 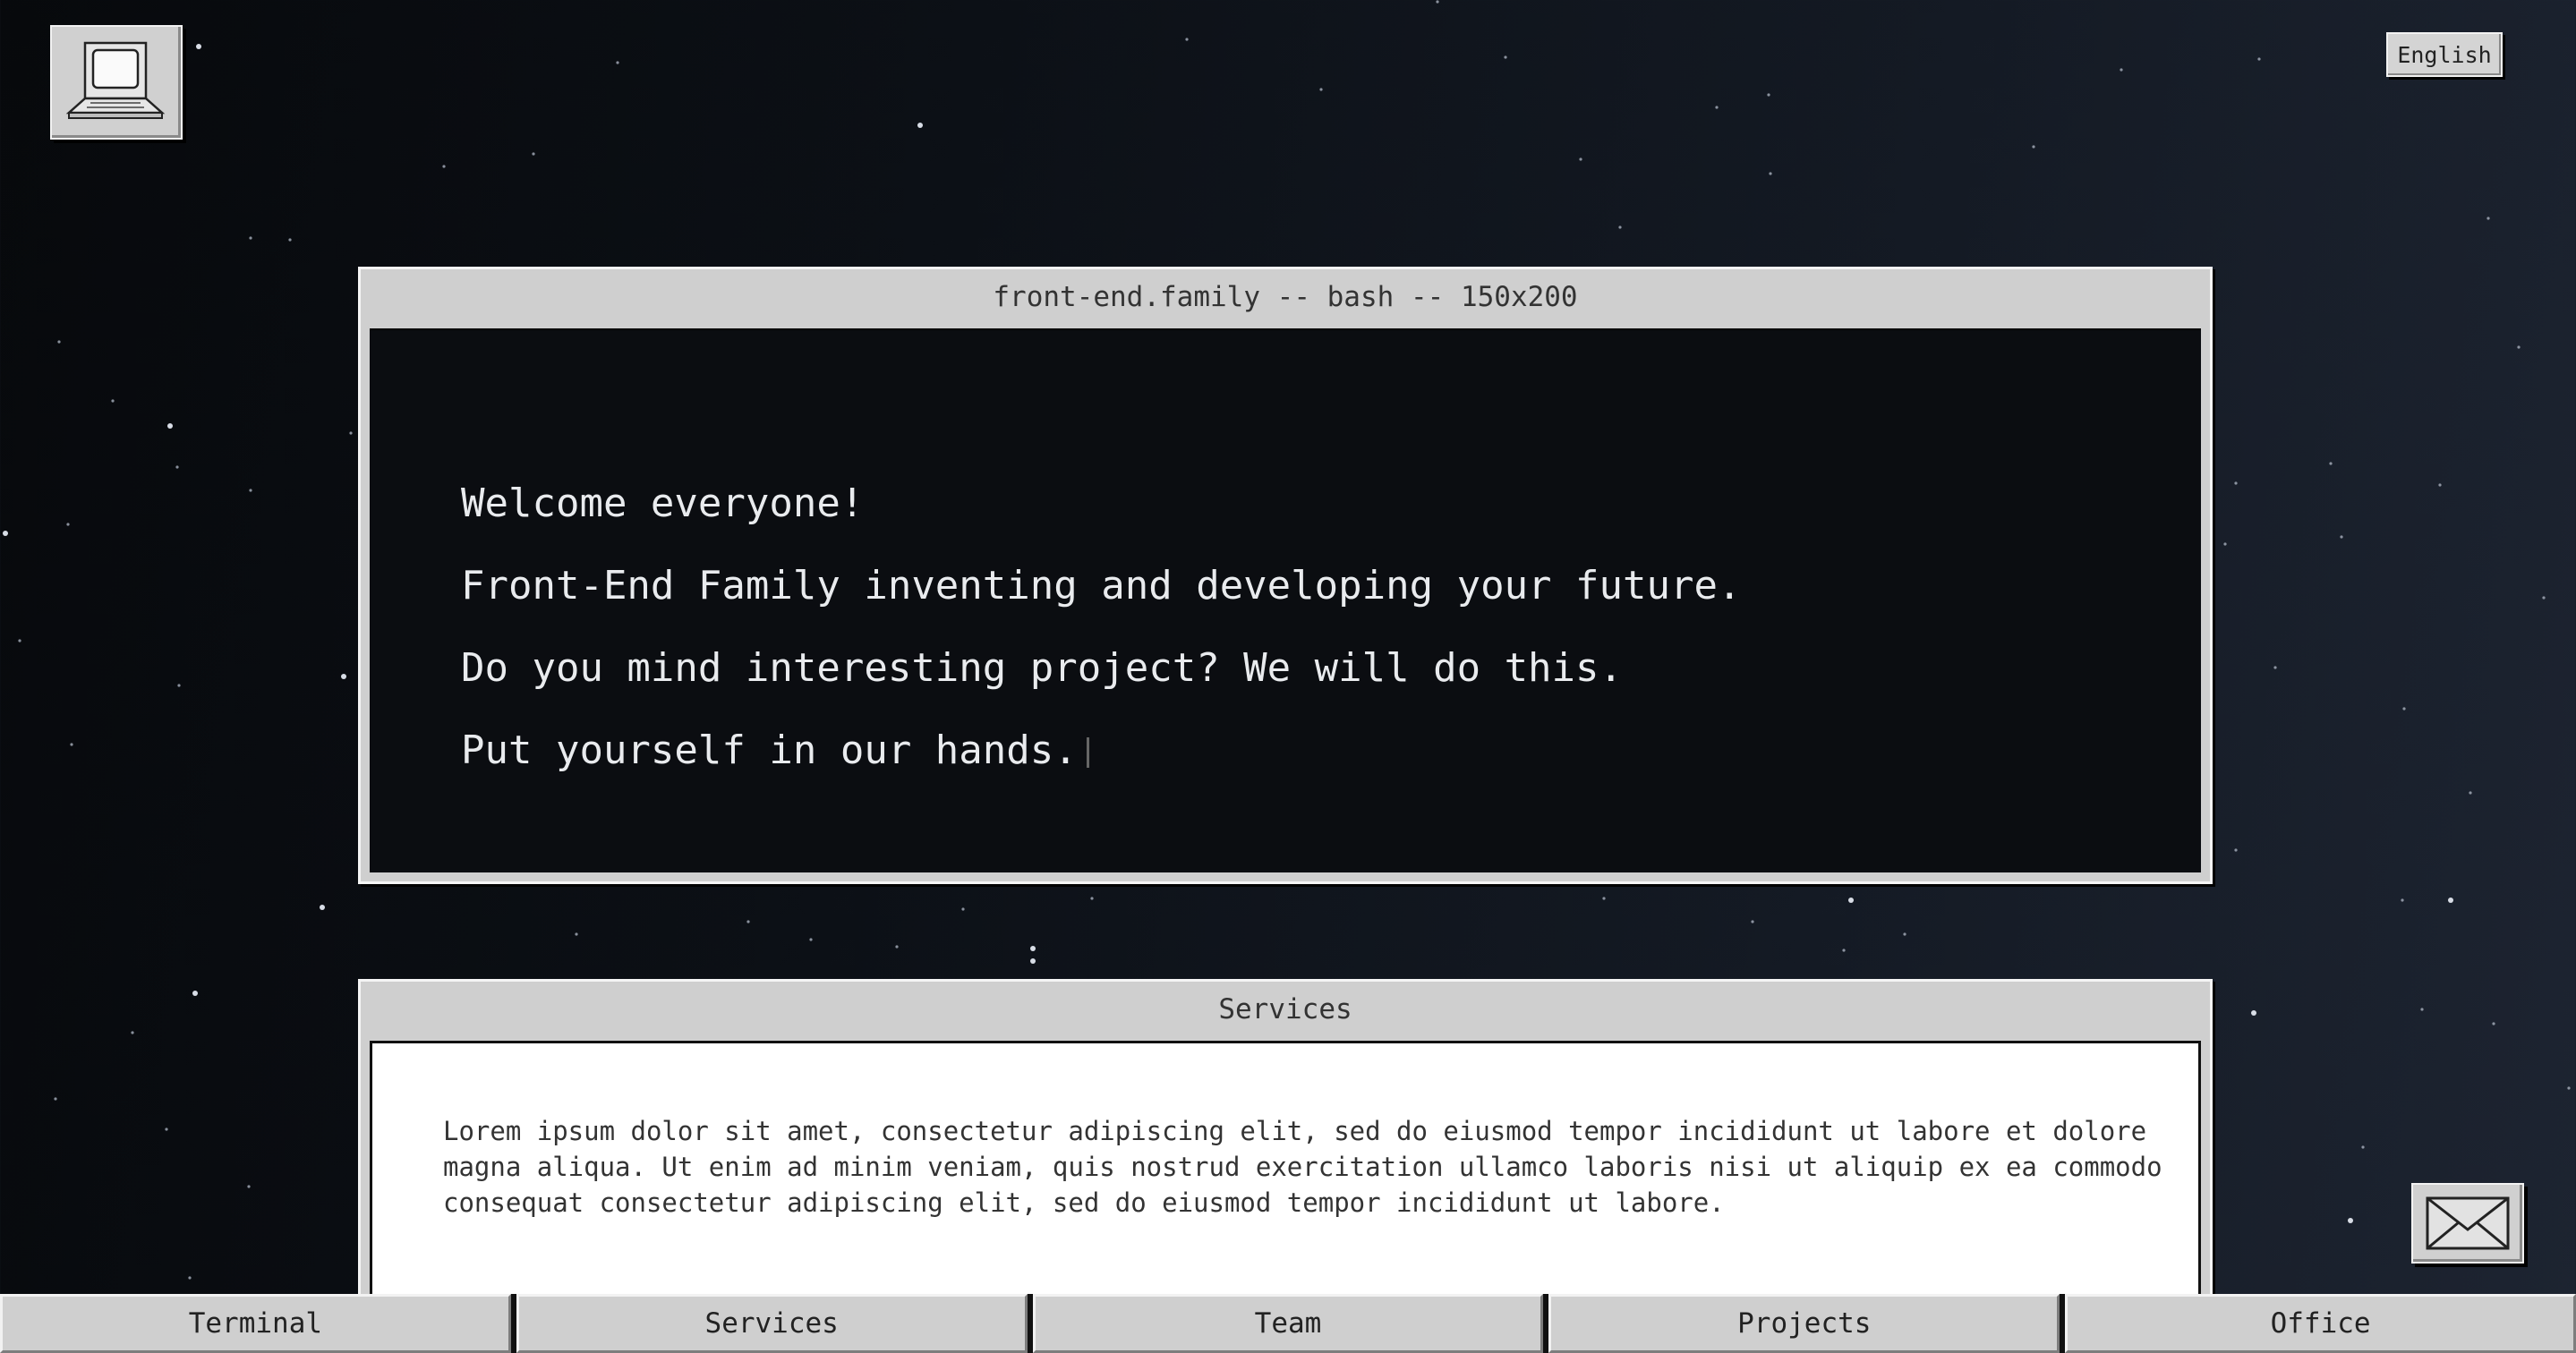 I want to click on terminal-title: front-end.family -- bash -- 150x200, so click(x=1285, y=297).